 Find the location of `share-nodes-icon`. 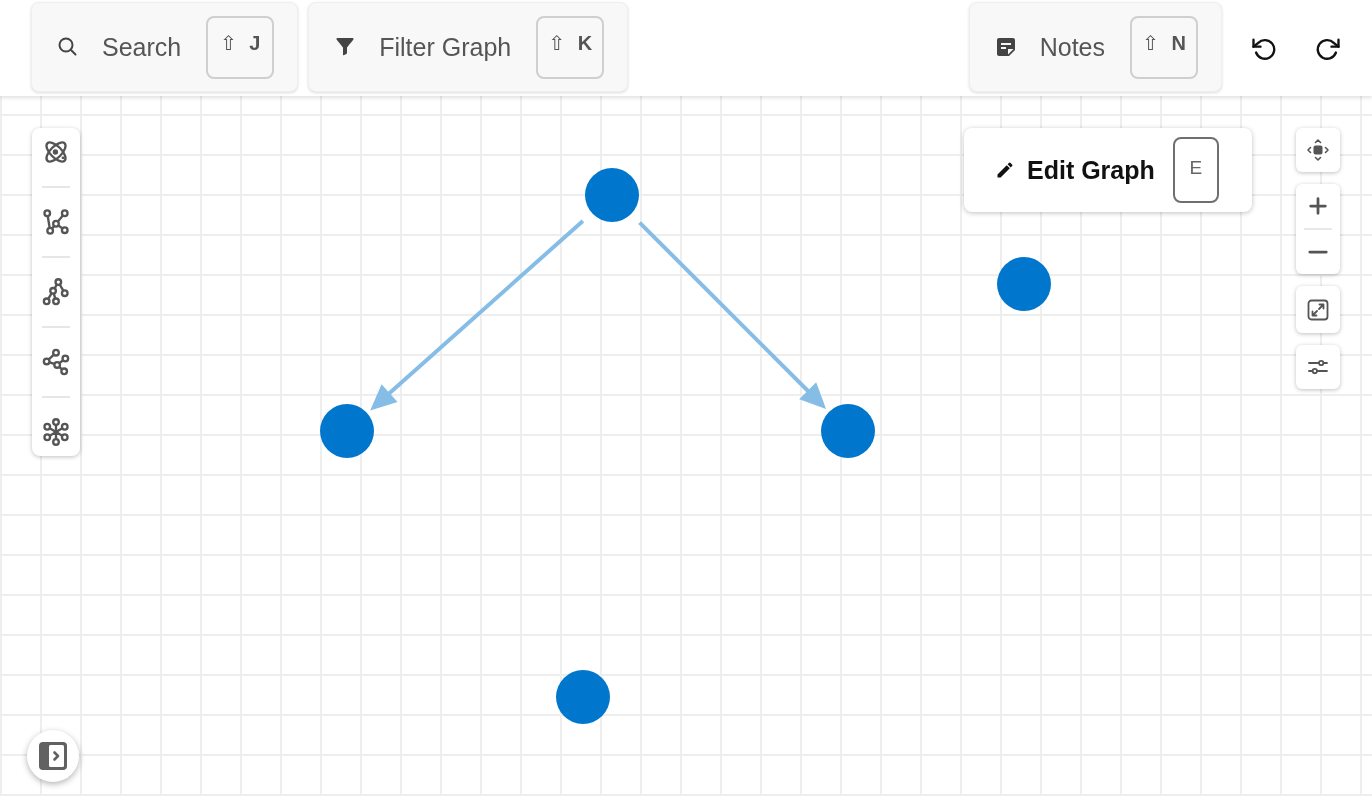

share-nodes-icon is located at coordinates (56, 362).